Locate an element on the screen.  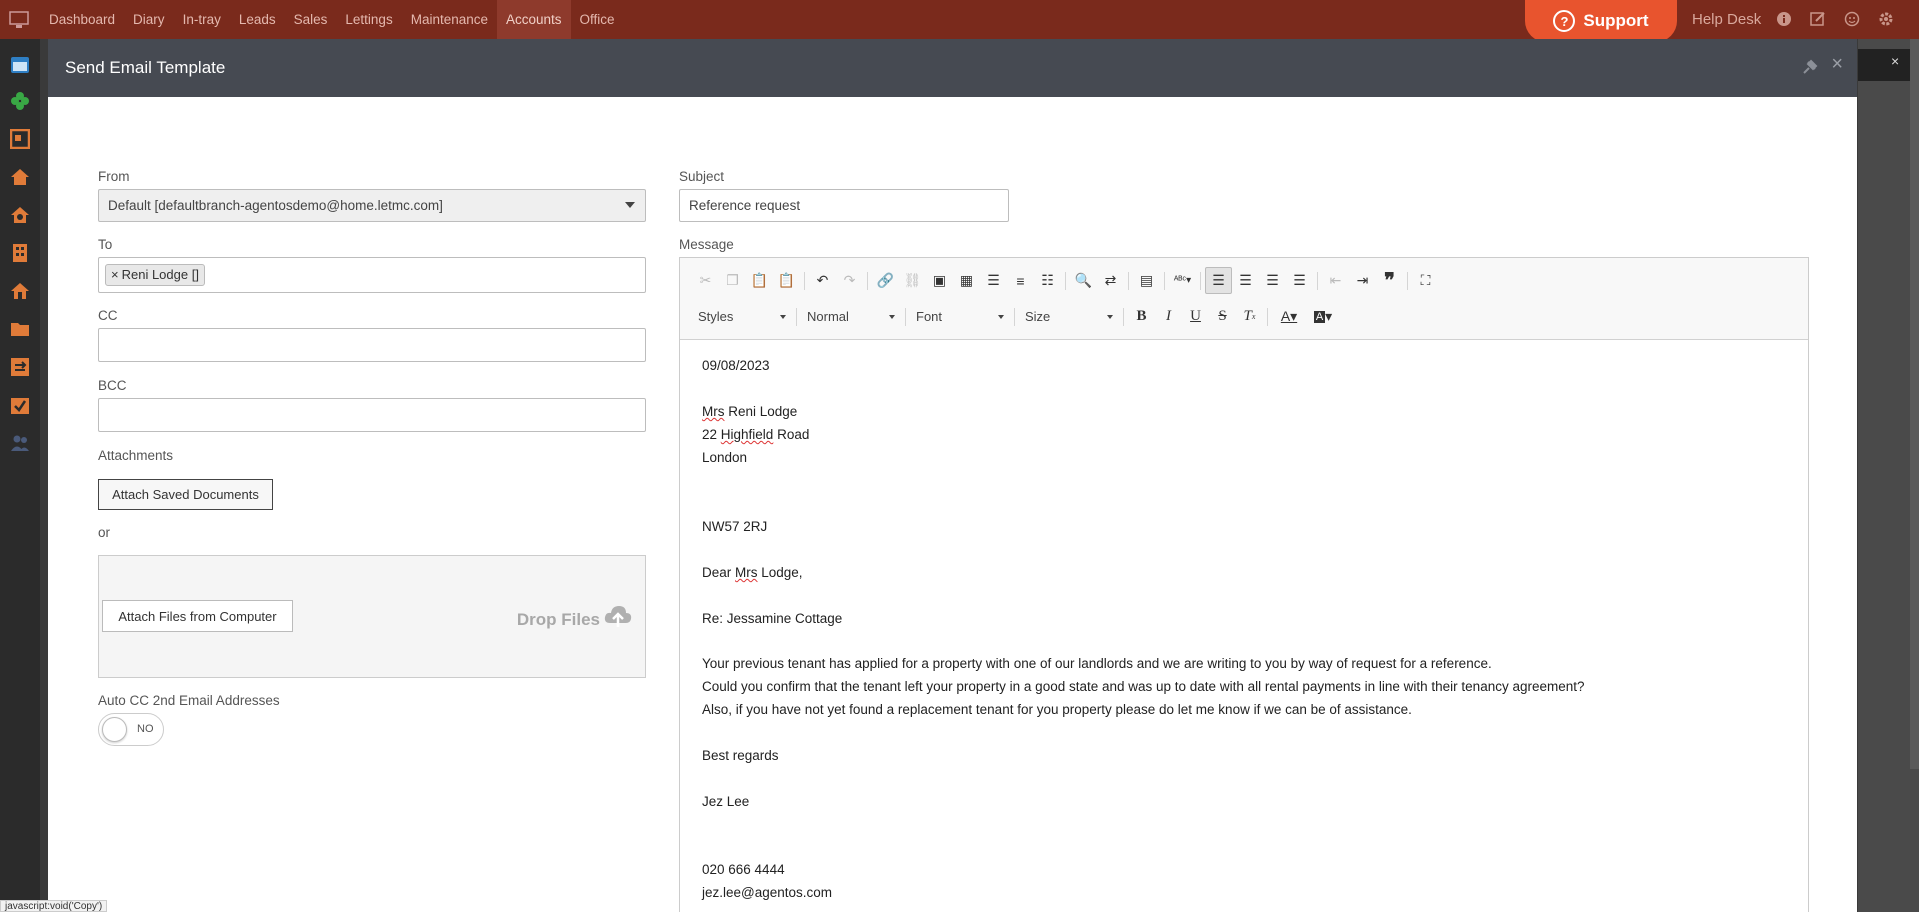
nav-office: Office is located at coordinates (597, 19).